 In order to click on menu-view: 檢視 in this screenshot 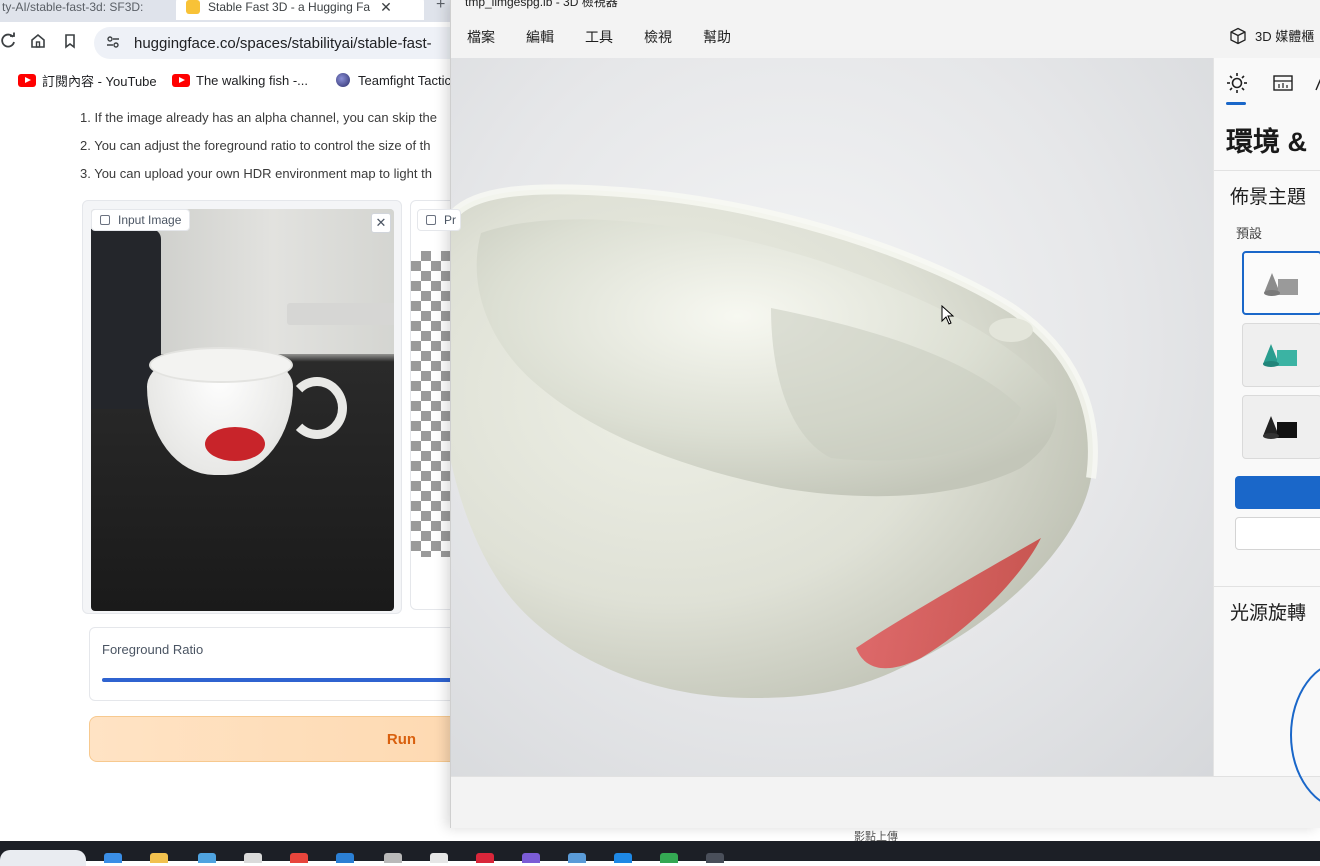, I will do `click(658, 37)`.